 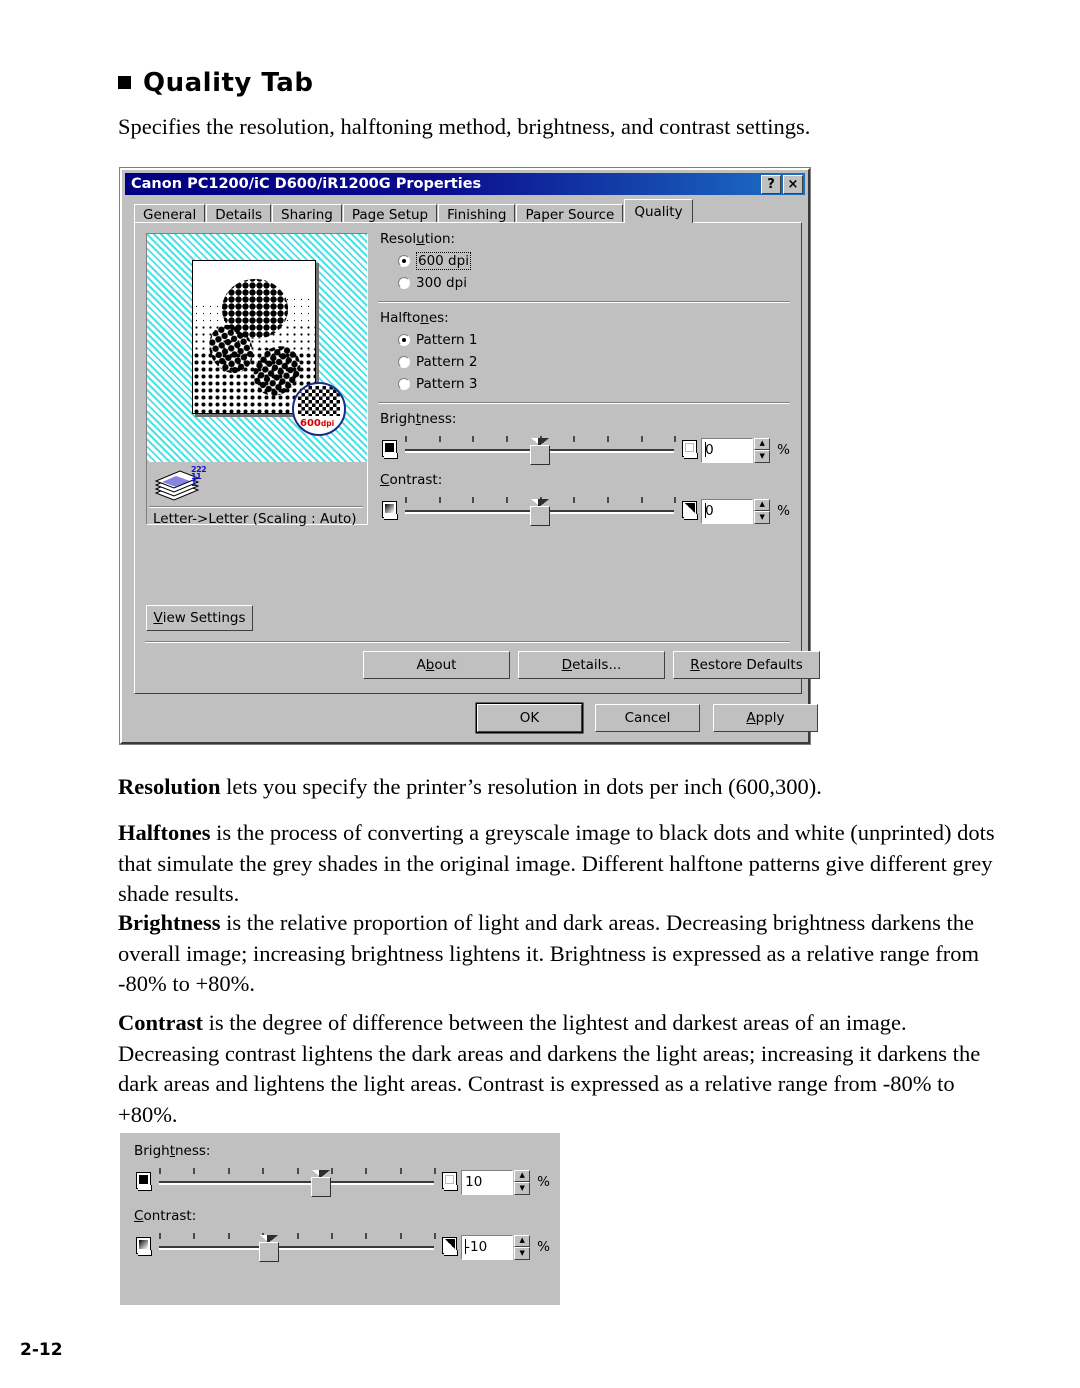 I want to click on radio-600dpi-label: 600 dpi, so click(x=443, y=261).